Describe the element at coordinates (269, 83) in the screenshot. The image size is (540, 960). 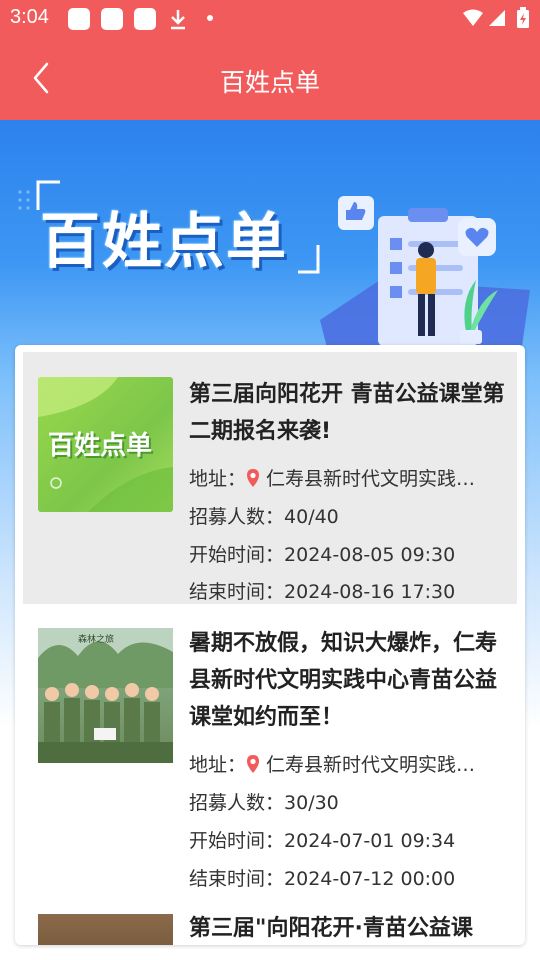
I see `page-title: 百姓点单` at that location.